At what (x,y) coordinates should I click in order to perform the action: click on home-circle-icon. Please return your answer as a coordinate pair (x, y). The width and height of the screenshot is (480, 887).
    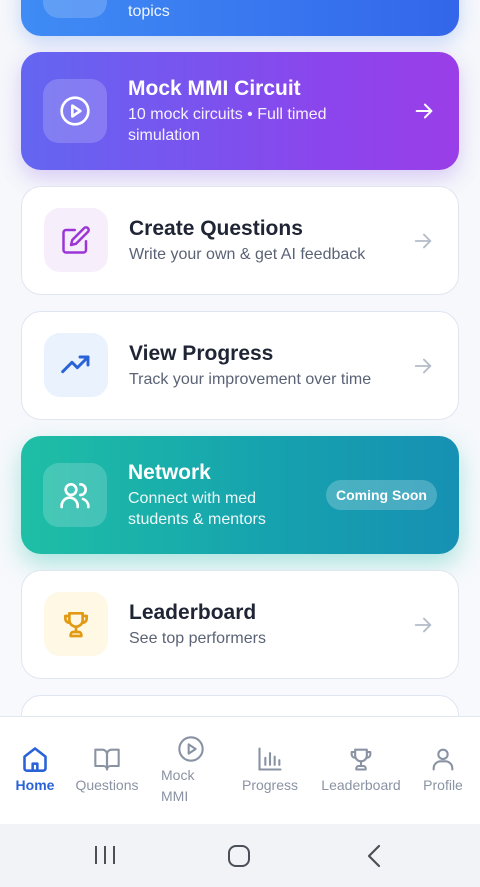
    Looking at the image, I should click on (239, 856).